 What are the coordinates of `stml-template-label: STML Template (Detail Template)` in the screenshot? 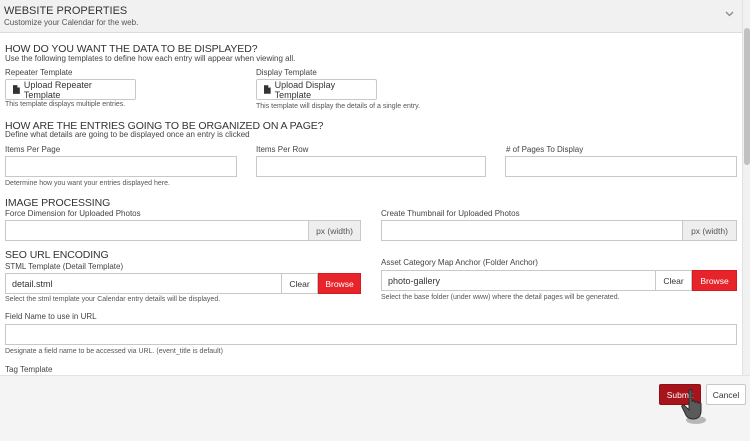 It's located at (64, 266).